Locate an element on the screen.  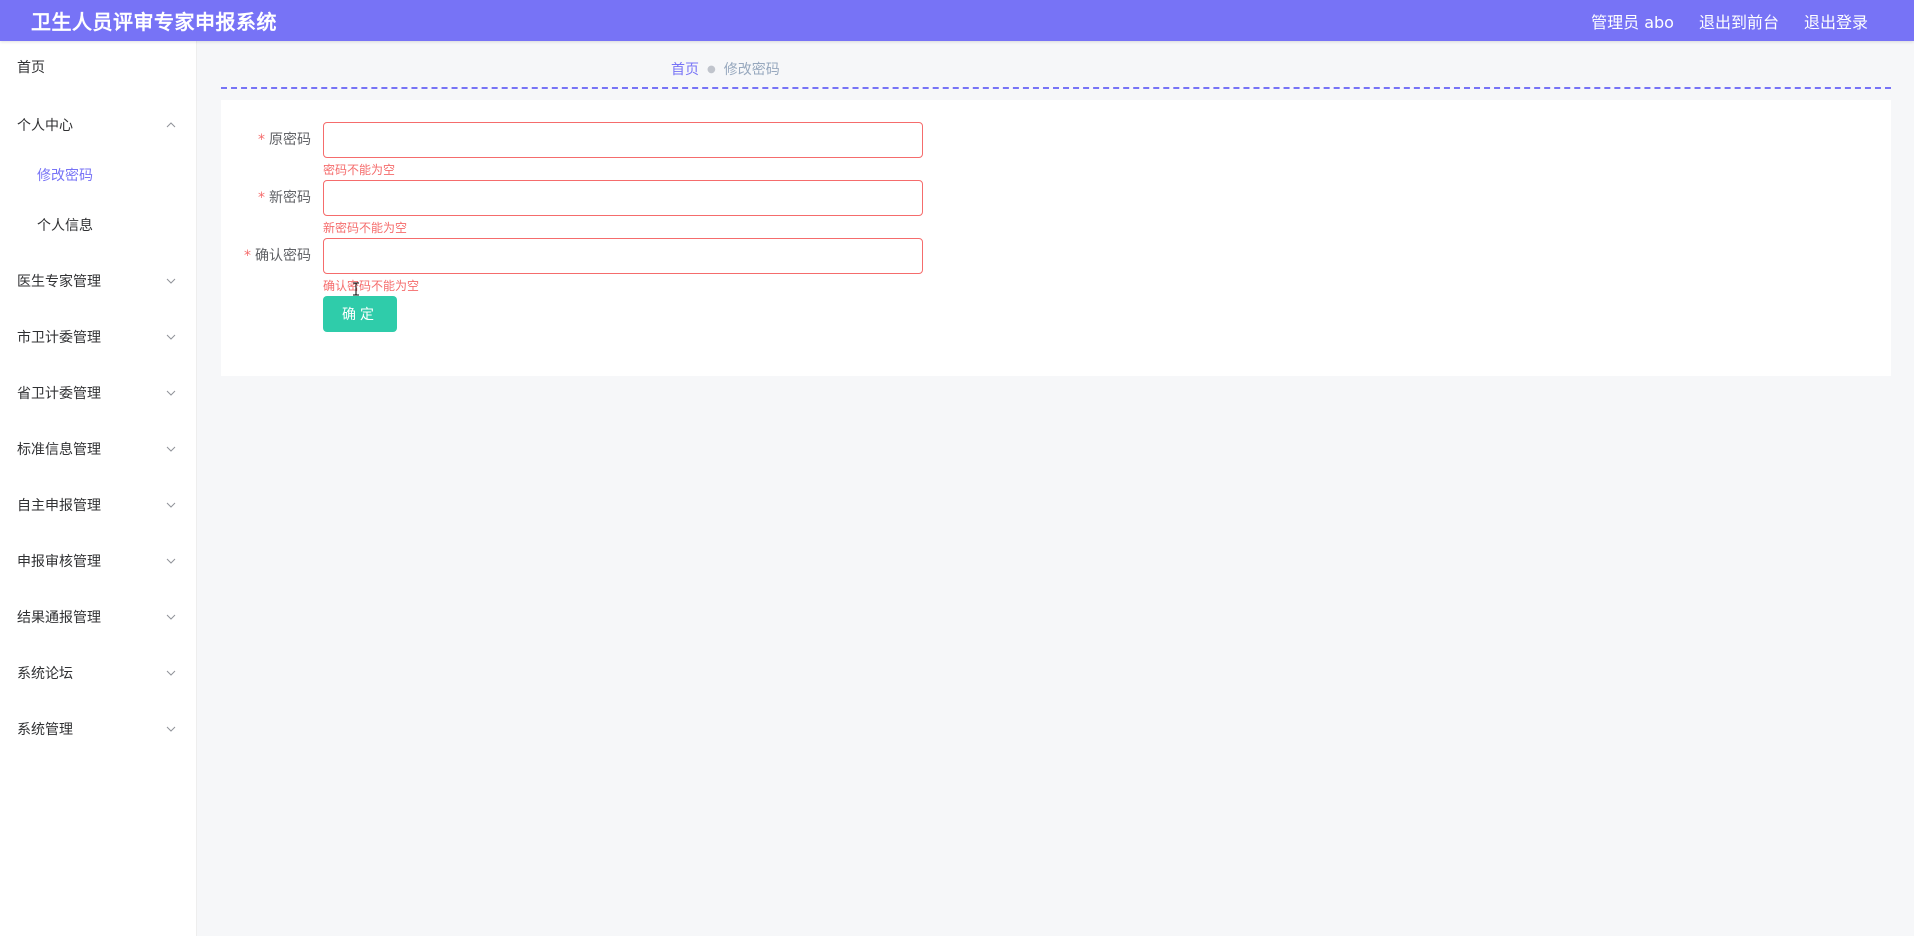
sidebar-item-system-management: 系统管理 is located at coordinates (98, 729).